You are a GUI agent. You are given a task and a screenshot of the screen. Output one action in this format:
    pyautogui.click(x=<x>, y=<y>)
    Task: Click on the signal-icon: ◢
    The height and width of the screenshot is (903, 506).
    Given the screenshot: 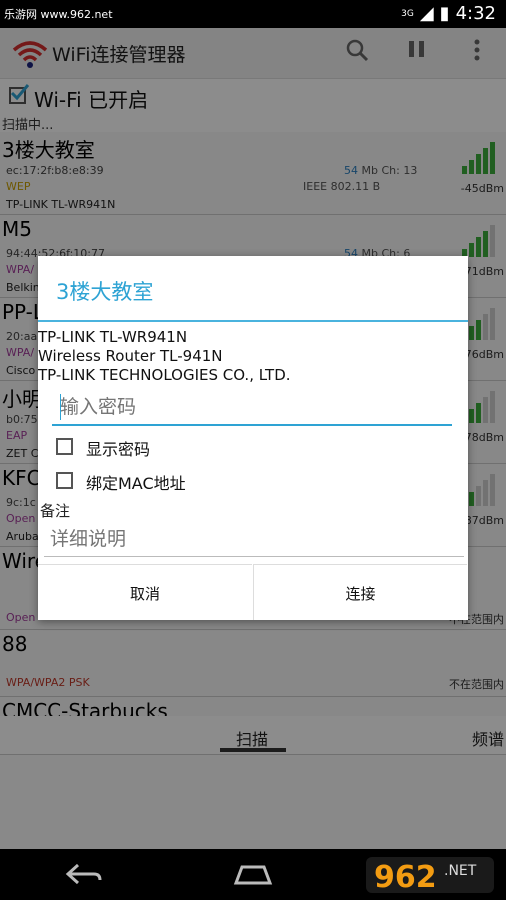 What is the action you would take?
    pyautogui.click(x=426, y=13)
    